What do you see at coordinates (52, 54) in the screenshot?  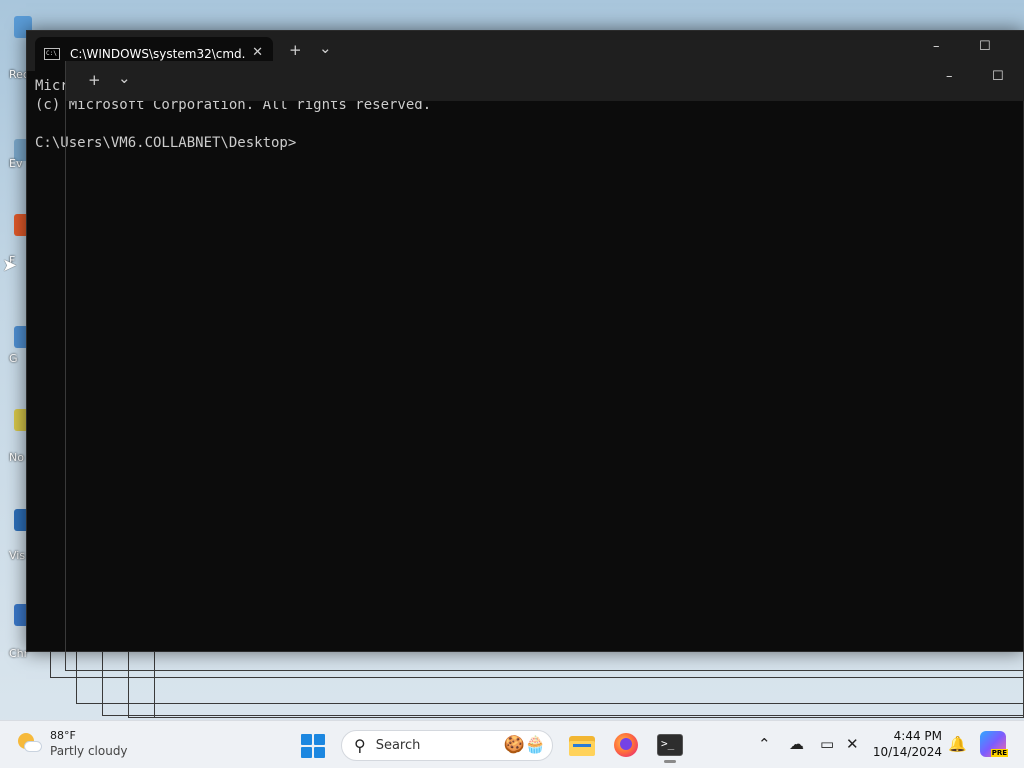 I see `cmd-icon: C:\` at bounding box center [52, 54].